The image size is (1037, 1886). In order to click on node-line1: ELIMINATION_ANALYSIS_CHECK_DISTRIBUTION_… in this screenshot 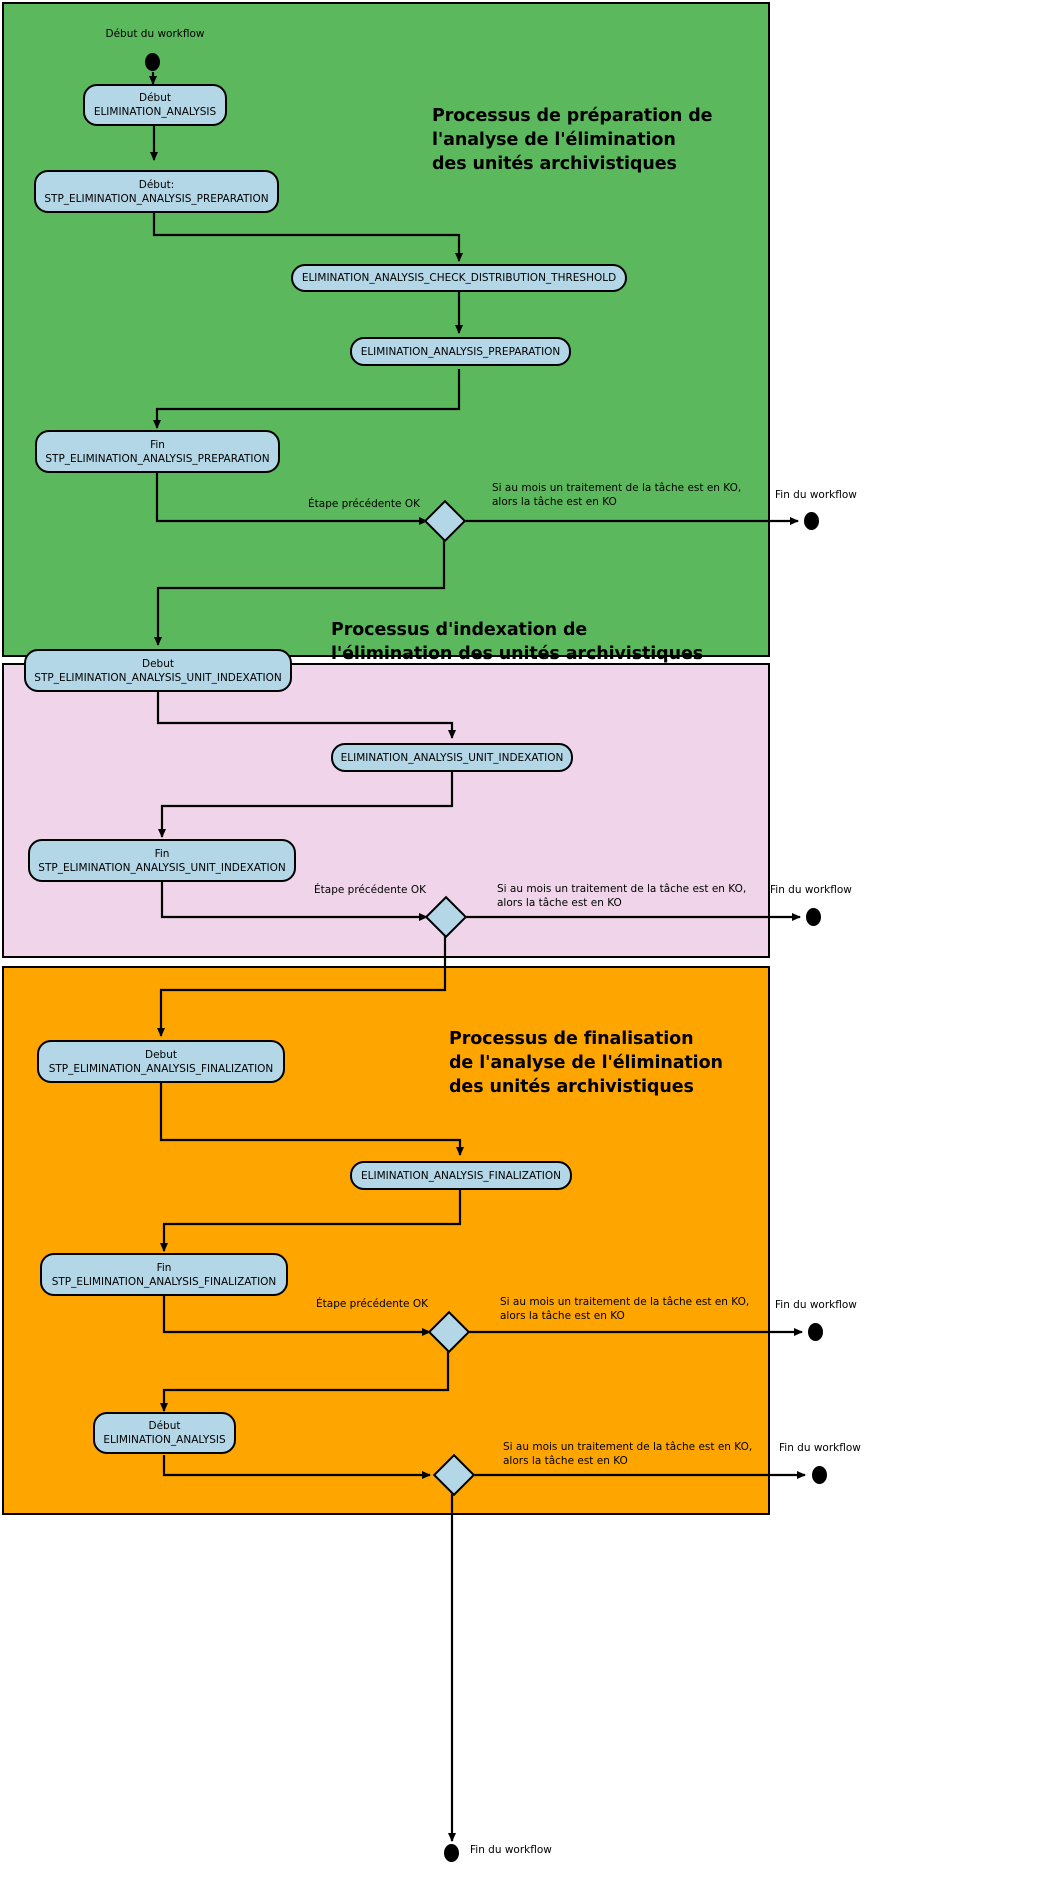, I will do `click(459, 278)`.